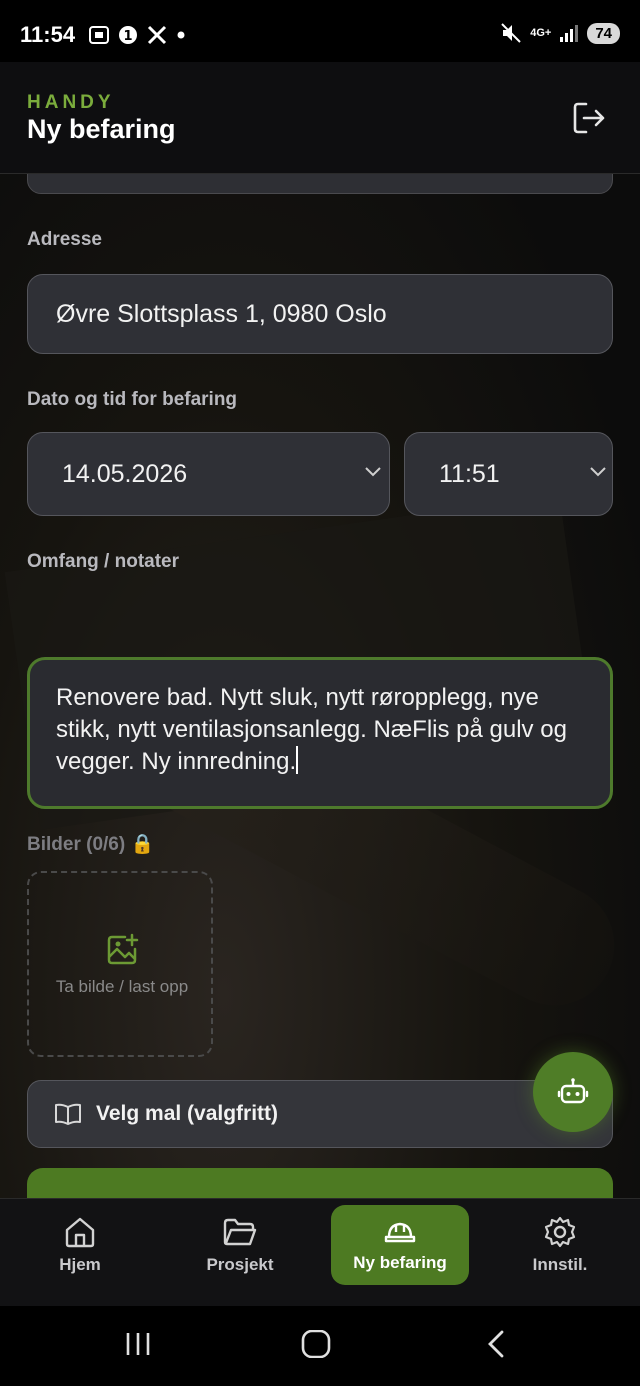  I want to click on tab-home: Hjem, so click(80, 1245).